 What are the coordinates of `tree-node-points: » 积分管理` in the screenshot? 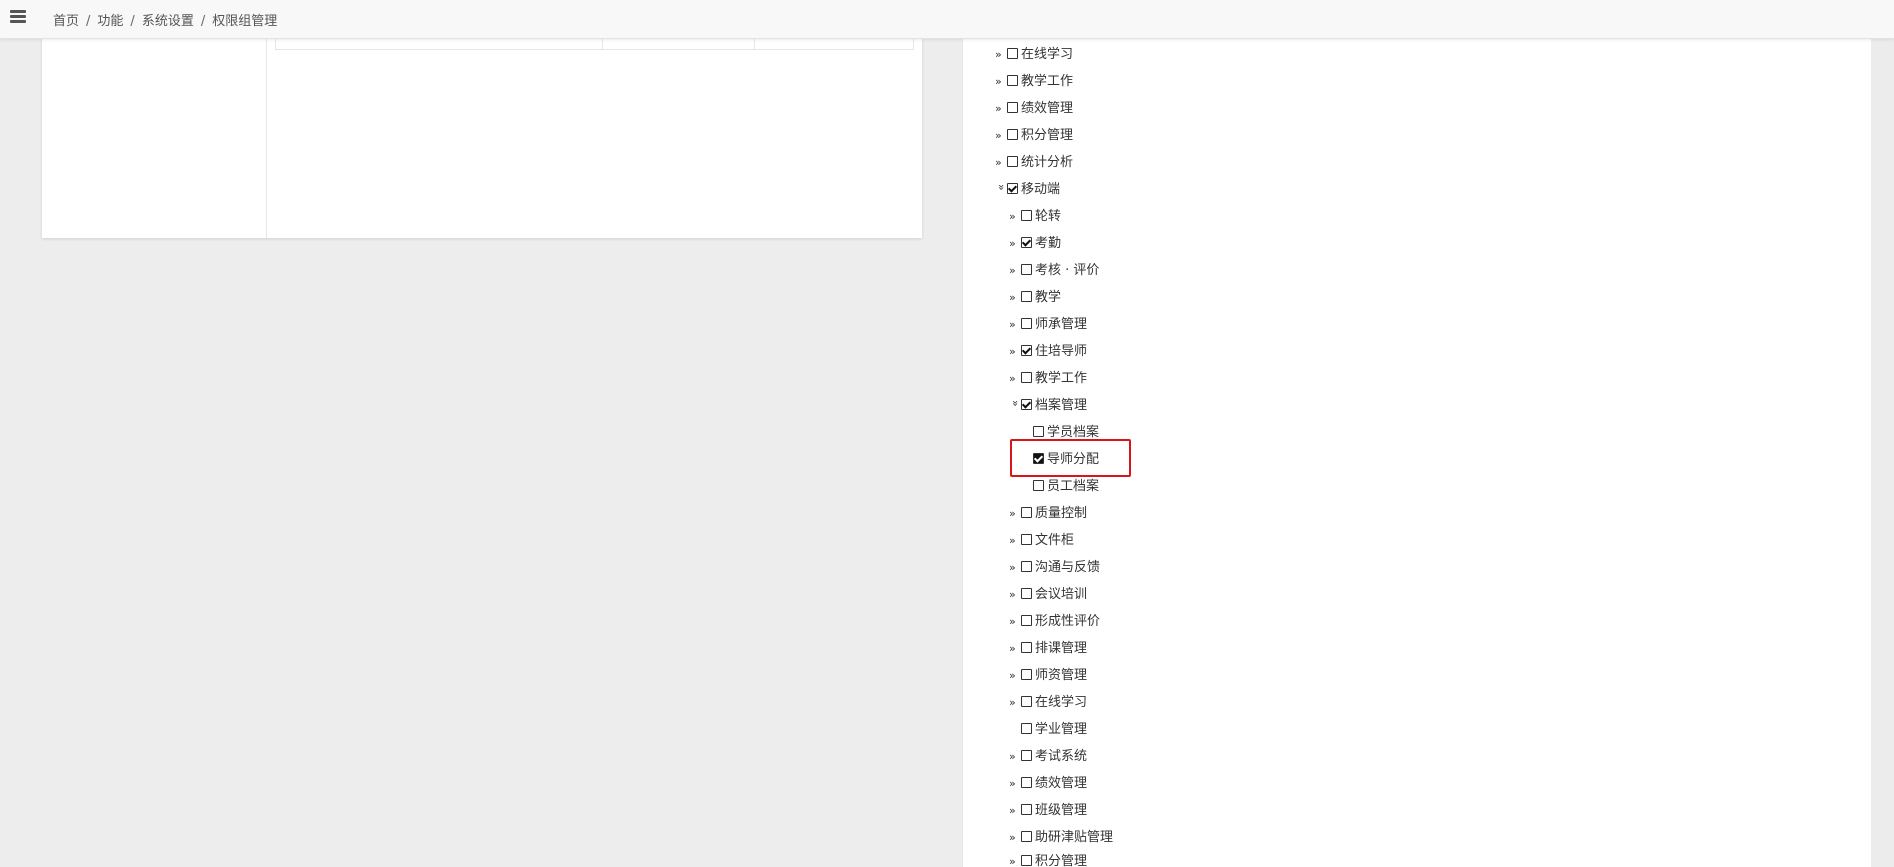 It's located at (1034, 136).